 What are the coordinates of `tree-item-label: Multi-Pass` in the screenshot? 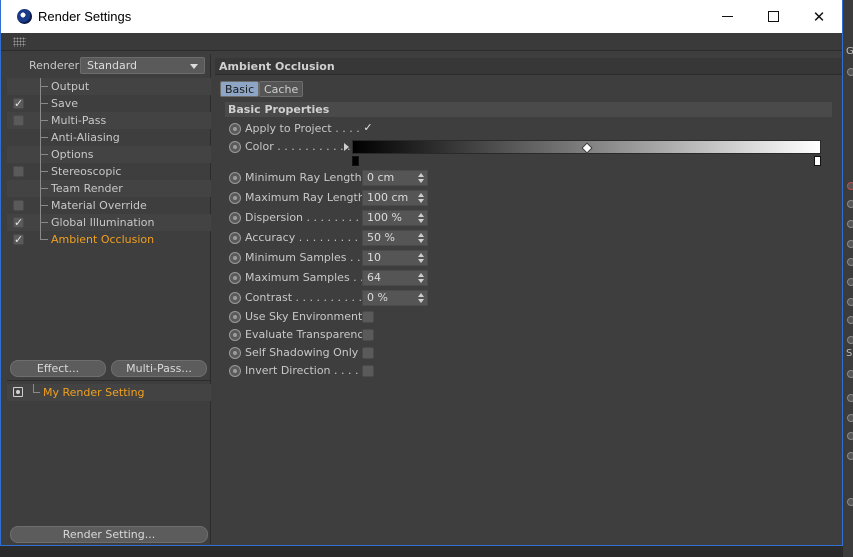 It's located at (79, 120).